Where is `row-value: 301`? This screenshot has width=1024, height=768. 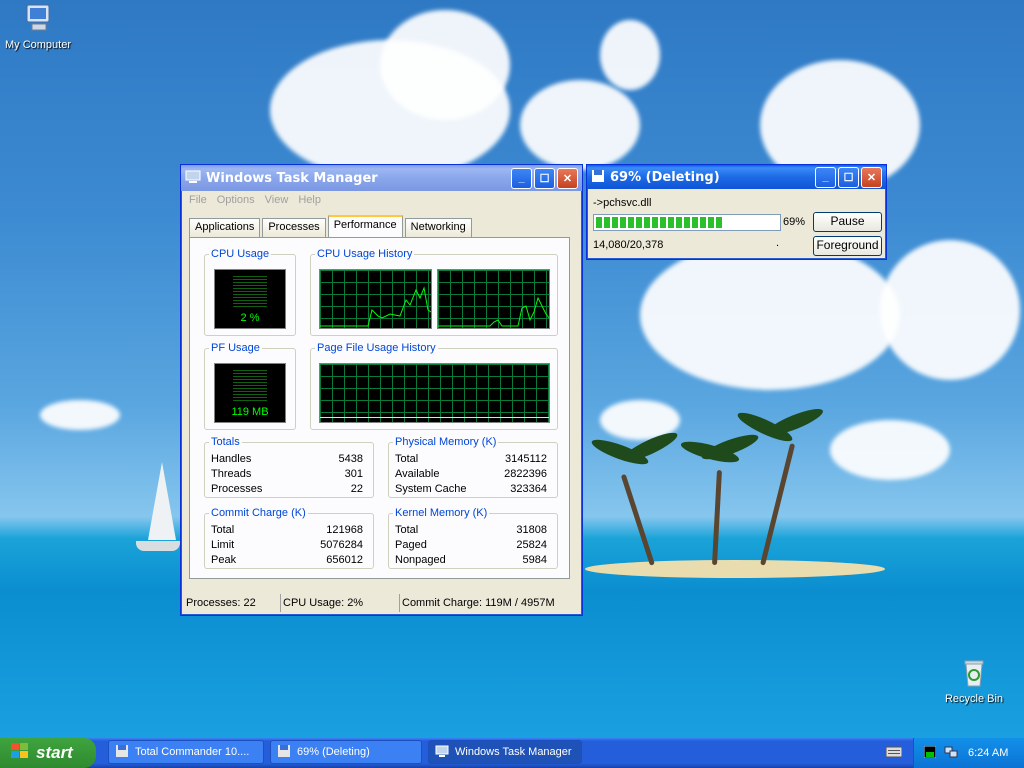 row-value: 301 is located at coordinates (353, 474).